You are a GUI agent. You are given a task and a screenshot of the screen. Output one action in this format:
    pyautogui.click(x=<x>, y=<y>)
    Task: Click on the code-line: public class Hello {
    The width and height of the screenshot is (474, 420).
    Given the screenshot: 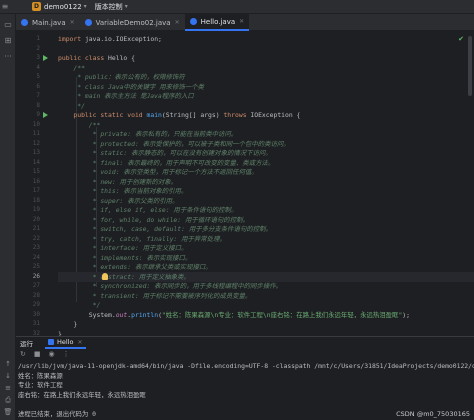 What is the action you would take?
    pyautogui.click(x=266, y=58)
    